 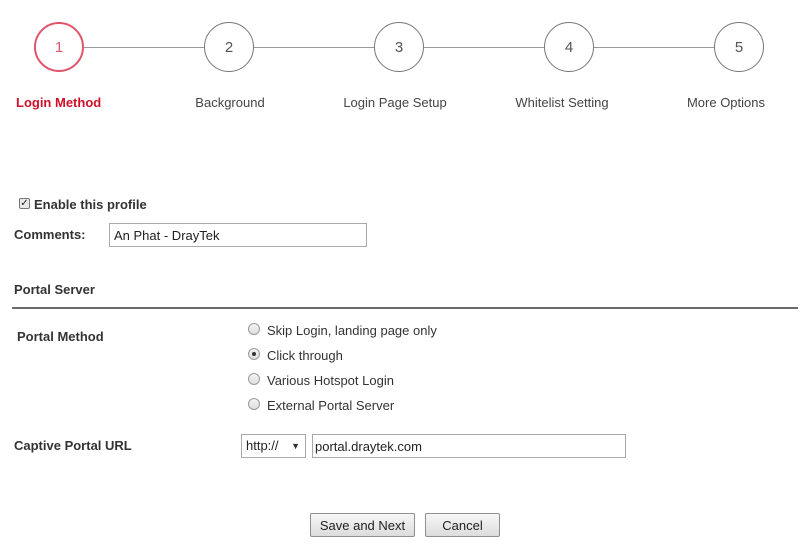 What do you see at coordinates (399, 47) in the screenshot?
I see `step-3-circle: 3` at bounding box center [399, 47].